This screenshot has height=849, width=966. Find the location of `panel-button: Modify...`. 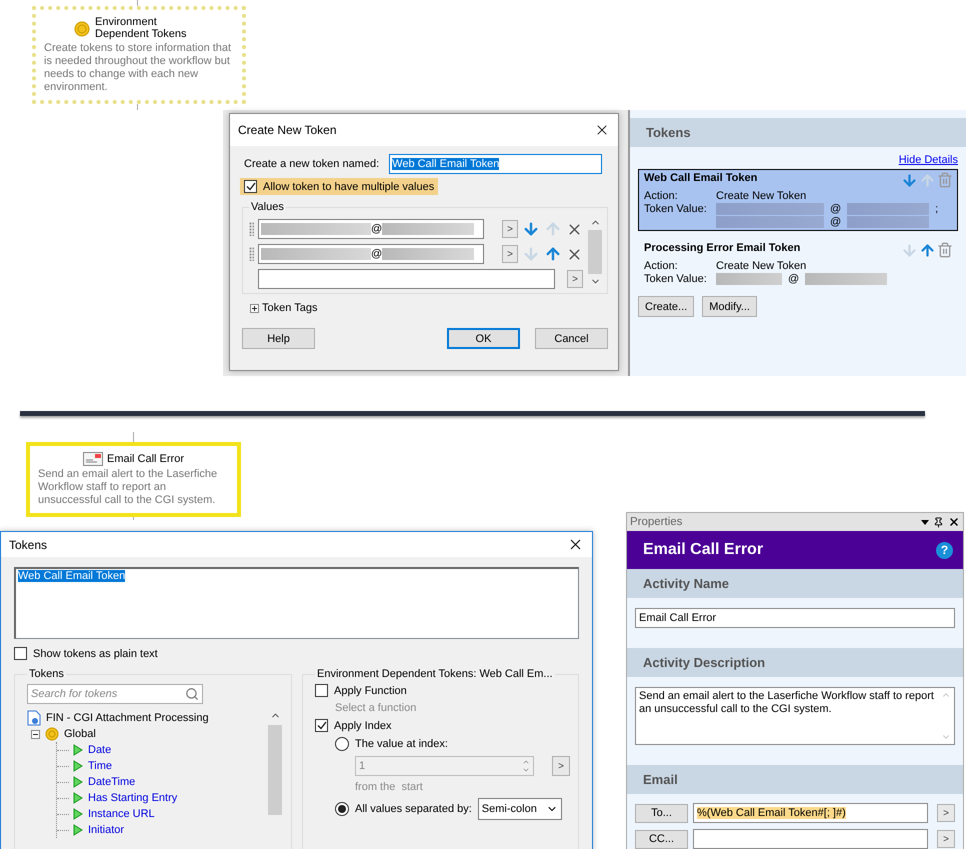

panel-button: Modify... is located at coordinates (729, 306).